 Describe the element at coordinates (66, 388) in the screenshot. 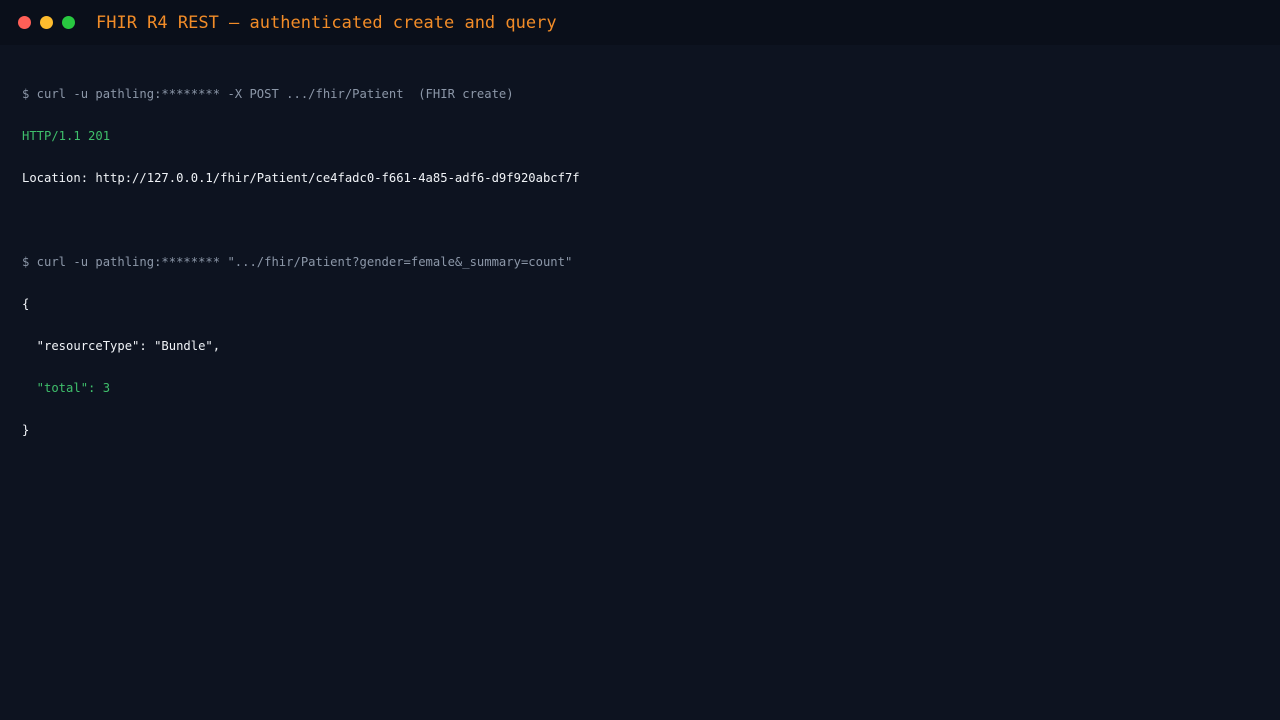

I see `json-total: "total": 3` at that location.